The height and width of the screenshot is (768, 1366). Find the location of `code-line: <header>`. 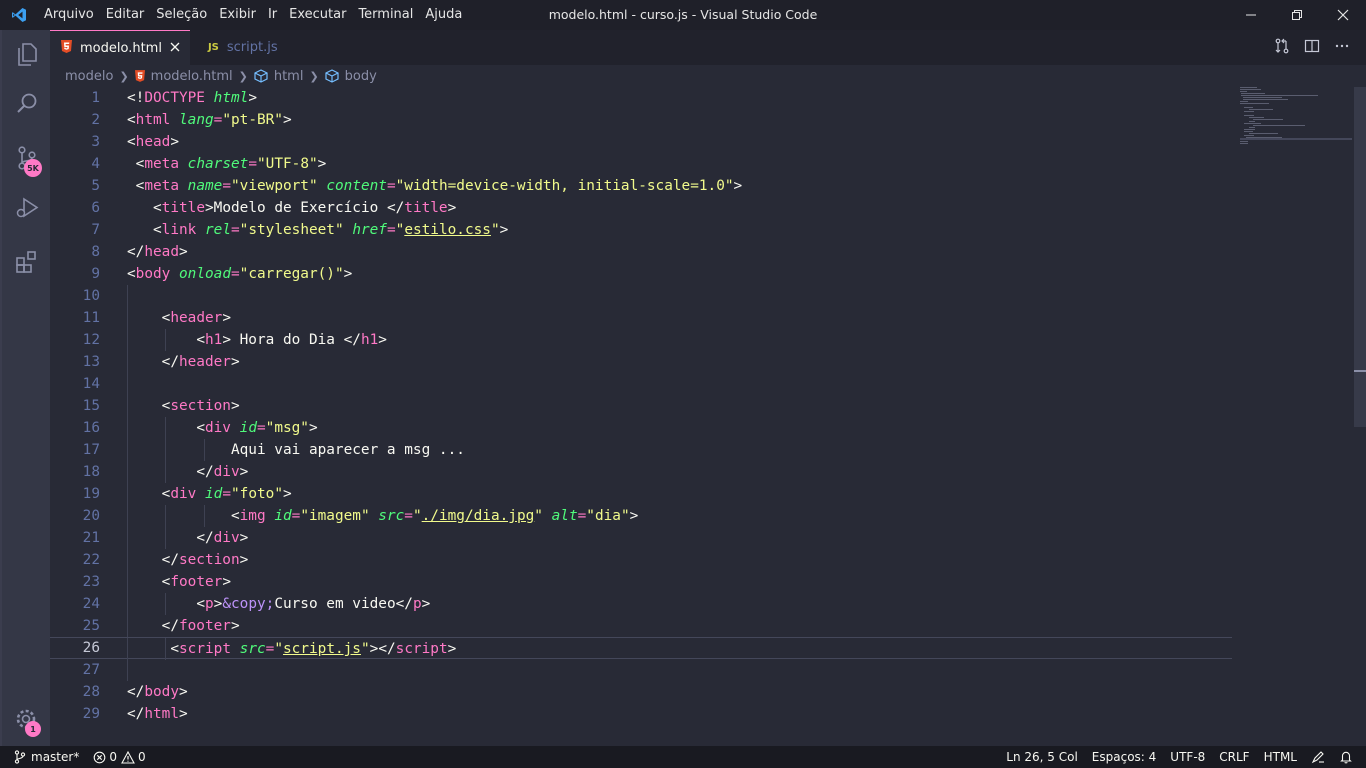

code-line: <header> is located at coordinates (679, 318).